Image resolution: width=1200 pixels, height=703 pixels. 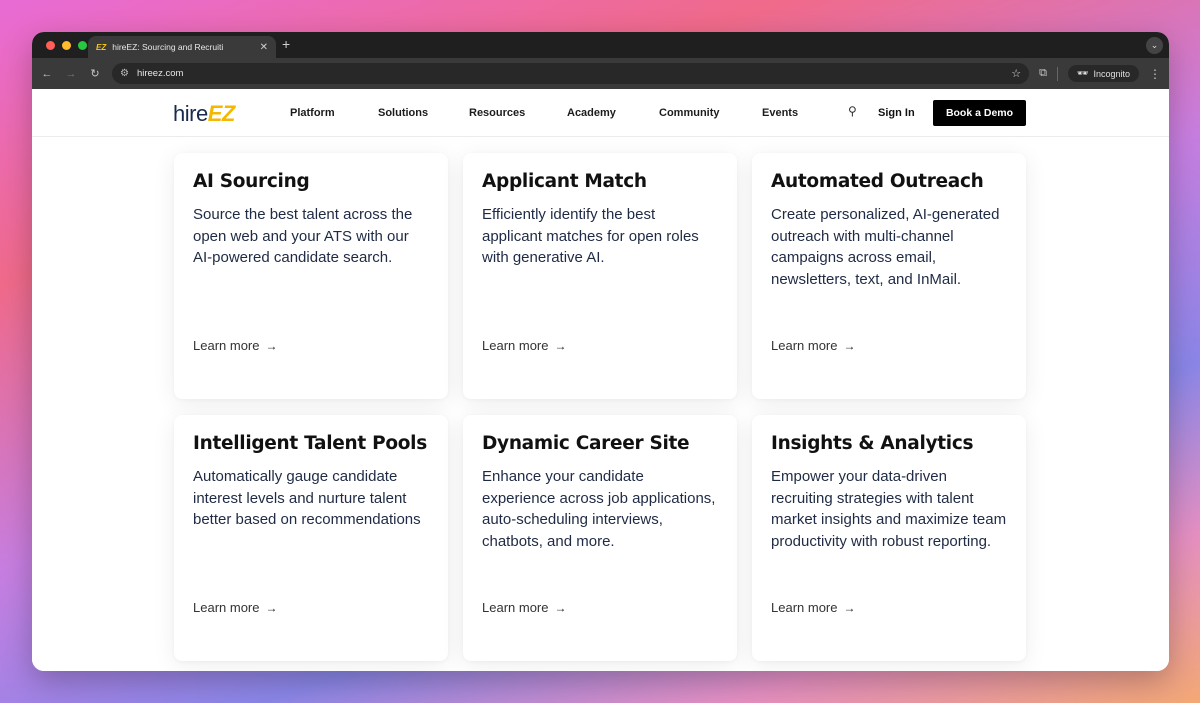 What do you see at coordinates (872, 443) in the screenshot?
I see `card-title: Insights & Analytics` at bounding box center [872, 443].